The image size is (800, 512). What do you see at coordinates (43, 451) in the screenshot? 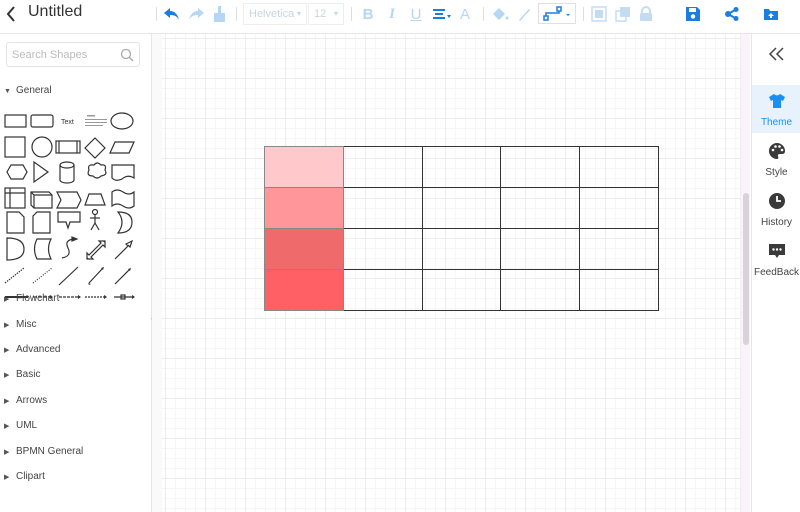
I see `category-bpmn-general: ▶ BPMN General` at bounding box center [43, 451].